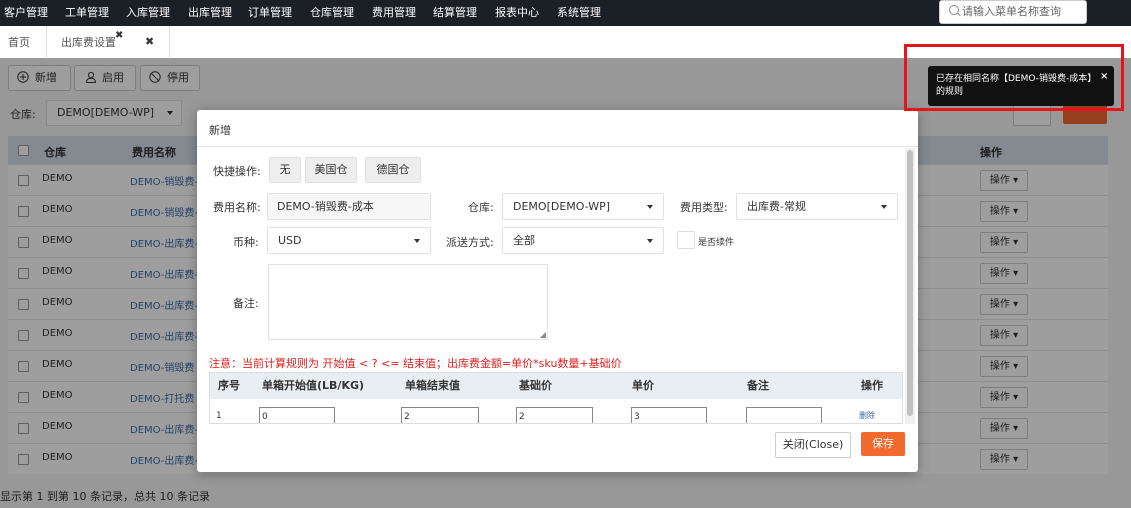  I want to click on nav-item-orders: 订单管理, so click(270, 12).